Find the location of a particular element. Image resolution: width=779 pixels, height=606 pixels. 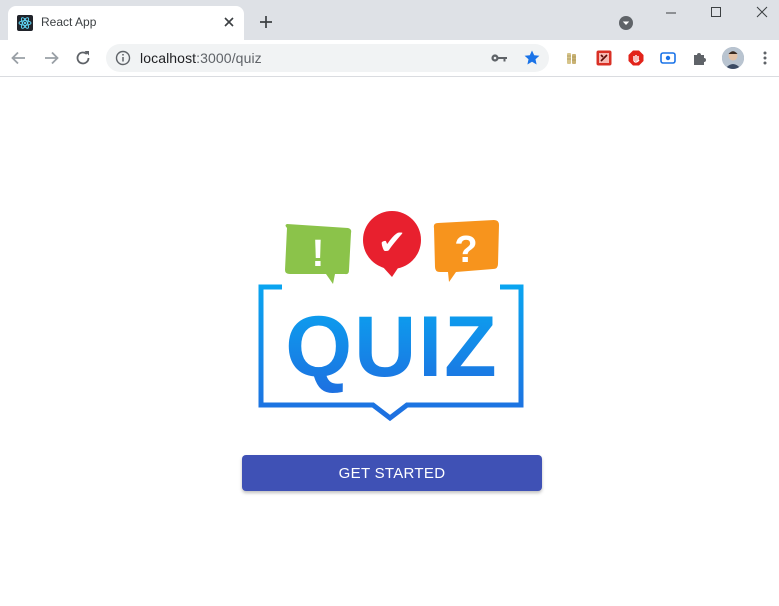

extension-screen-icon is located at coordinates (668, 58).